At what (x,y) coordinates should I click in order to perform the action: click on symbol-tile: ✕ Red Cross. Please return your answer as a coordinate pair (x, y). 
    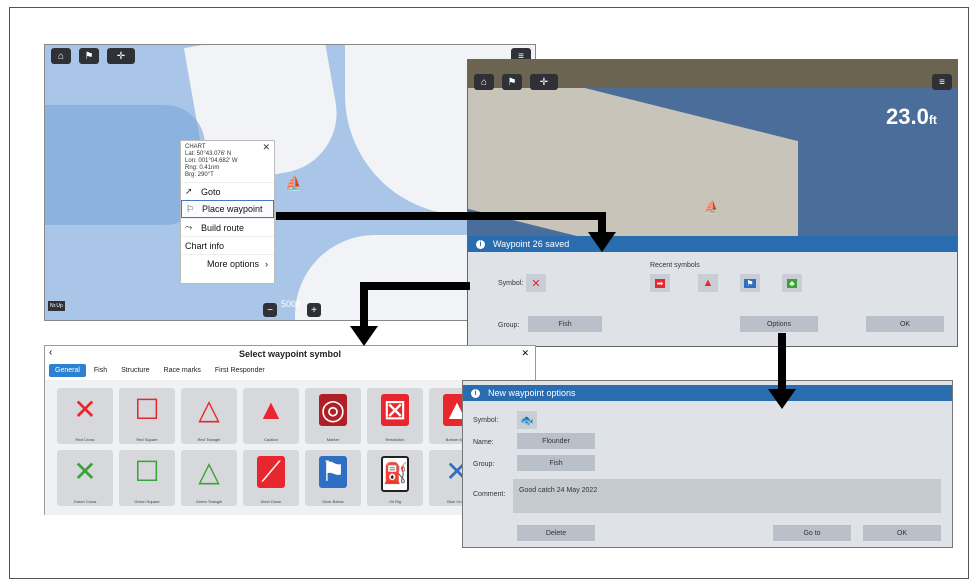
    Looking at the image, I should click on (85, 416).